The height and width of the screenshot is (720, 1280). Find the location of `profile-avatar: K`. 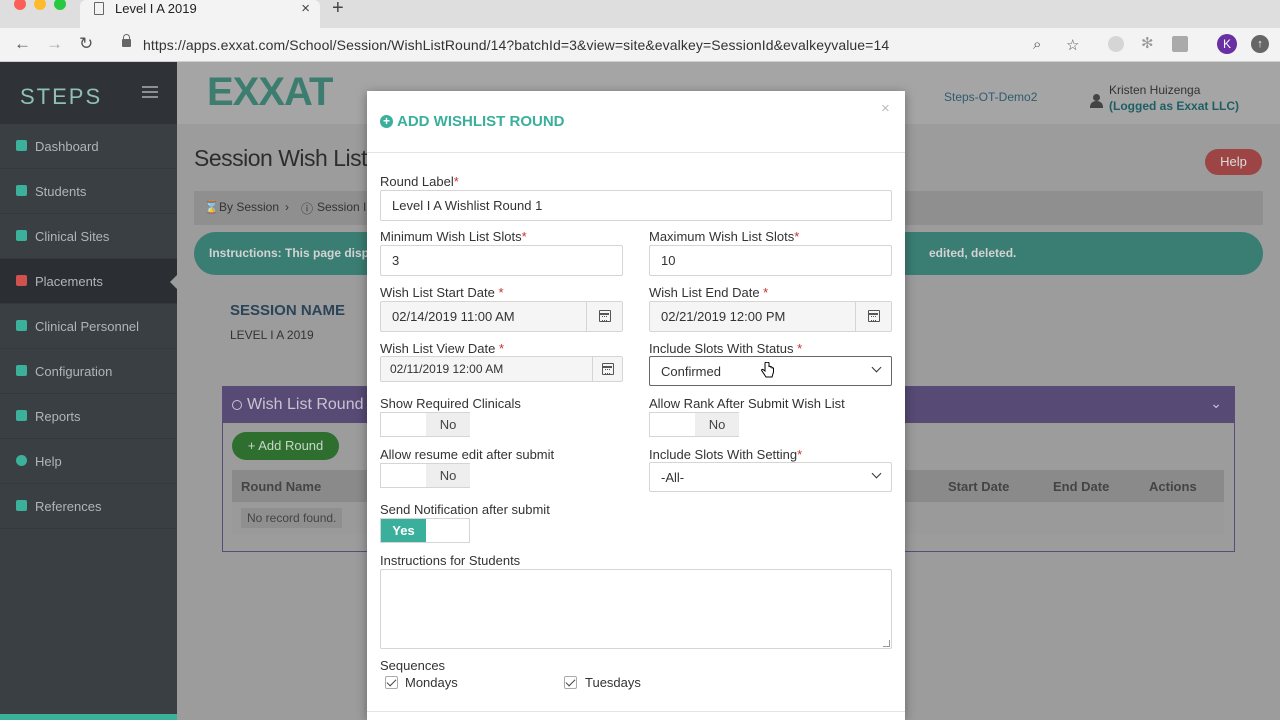

profile-avatar: K is located at coordinates (1227, 44).